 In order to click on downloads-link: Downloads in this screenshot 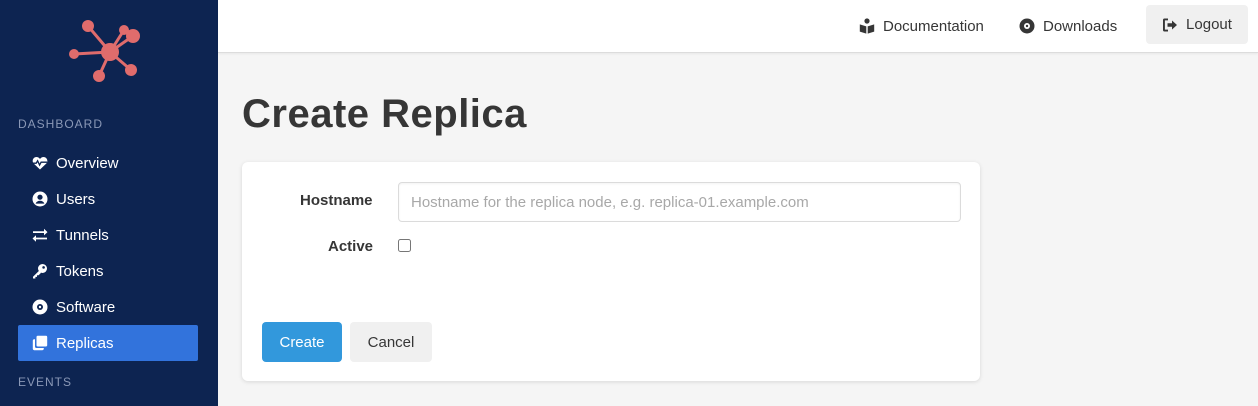, I will do `click(1068, 26)`.